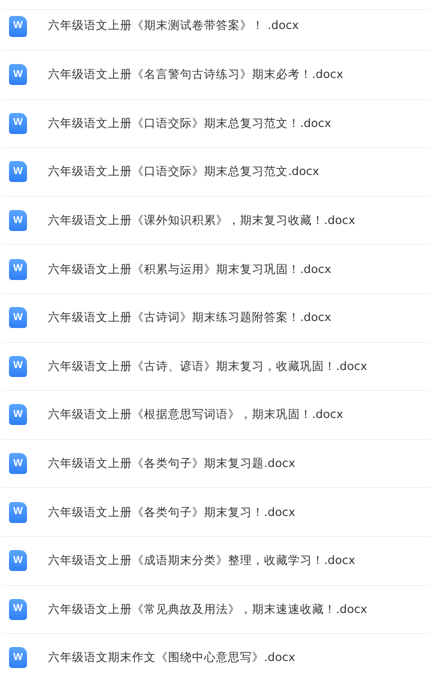 This screenshot has width=432, height=677. Describe the element at coordinates (172, 512) in the screenshot. I see `file-name: 六年级语文上册《各类句子》期末复习！.docx` at that location.